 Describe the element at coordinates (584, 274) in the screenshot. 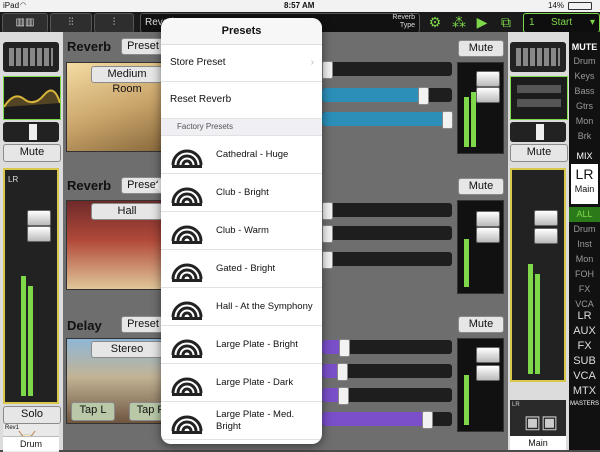

I see `mix-filter-foh: FOH` at that location.